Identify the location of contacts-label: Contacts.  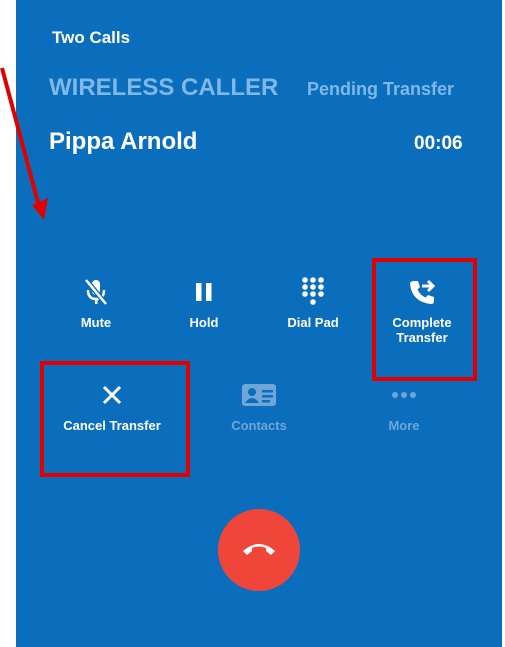
(259, 425).